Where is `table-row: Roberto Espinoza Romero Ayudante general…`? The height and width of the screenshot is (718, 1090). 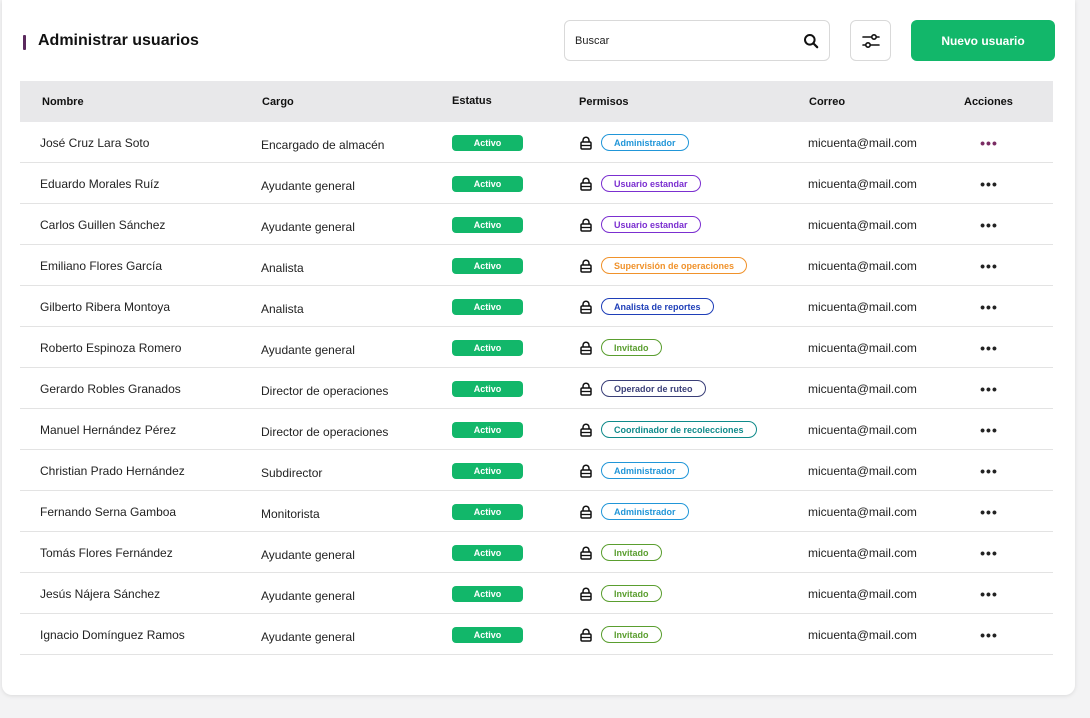
table-row: Roberto Espinoza Romero Ayudante general… is located at coordinates (536, 347).